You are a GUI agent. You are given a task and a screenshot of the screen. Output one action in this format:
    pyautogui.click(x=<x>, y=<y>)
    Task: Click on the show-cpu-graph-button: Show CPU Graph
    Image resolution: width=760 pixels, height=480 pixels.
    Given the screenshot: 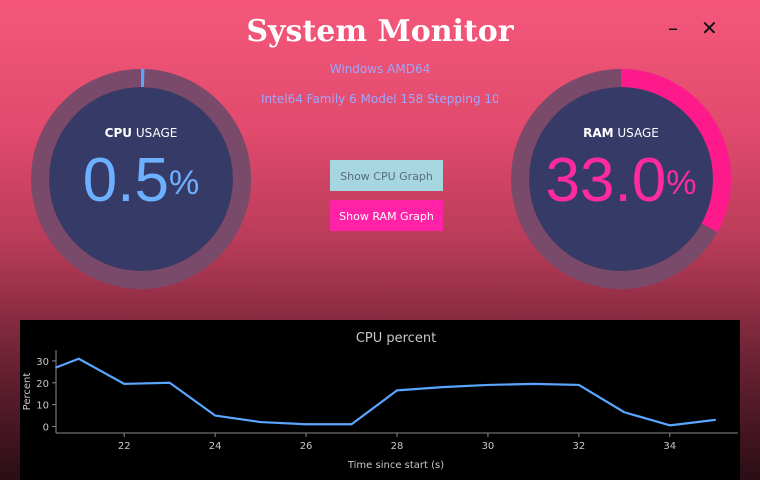 What is the action you would take?
    pyautogui.click(x=386, y=175)
    